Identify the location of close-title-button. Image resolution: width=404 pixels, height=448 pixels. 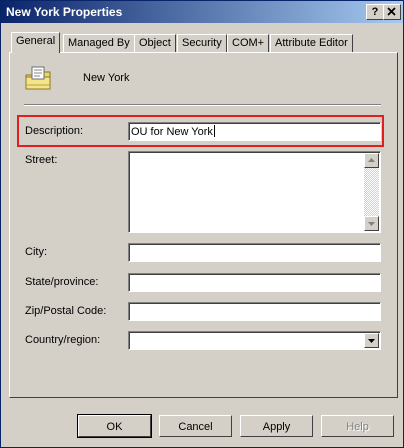
(392, 12).